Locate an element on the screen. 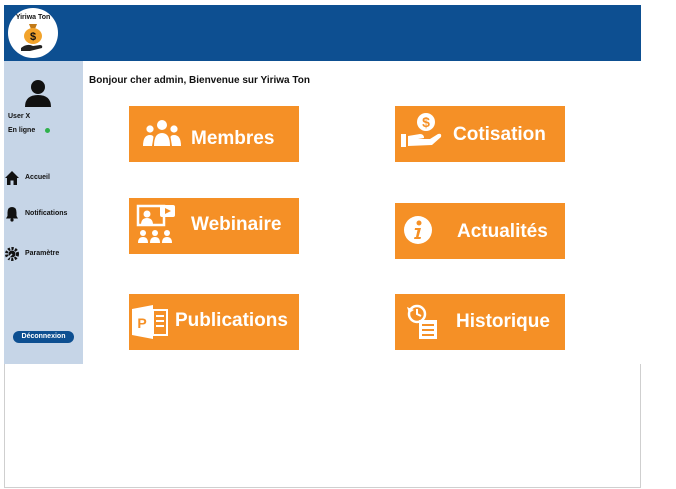 This screenshot has width=676, height=489. contribution-icon: $ is located at coordinates (421, 130).